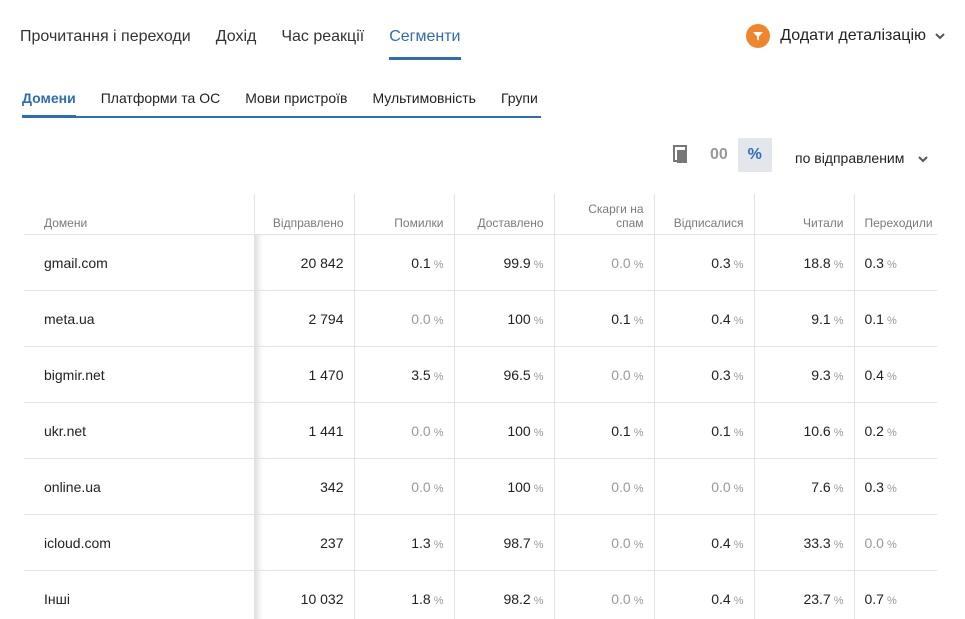 The width and height of the screenshot is (965, 619). I want to click on percent-cell: 7.6%, so click(803, 486).